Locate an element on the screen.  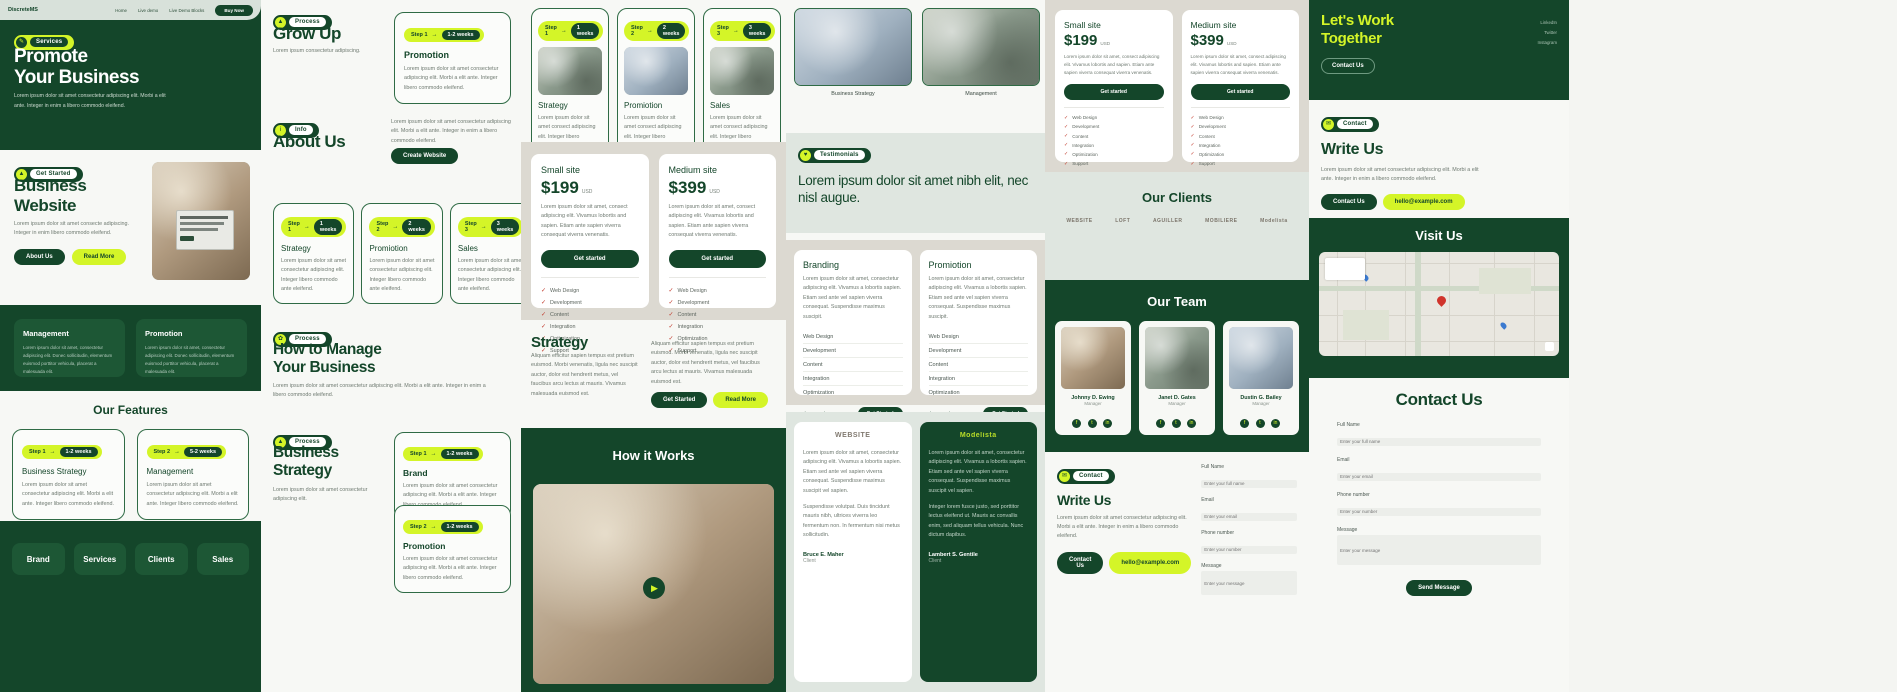
how-to-manage-title: How to Manage Your Business is located at coordinates (327, 359).